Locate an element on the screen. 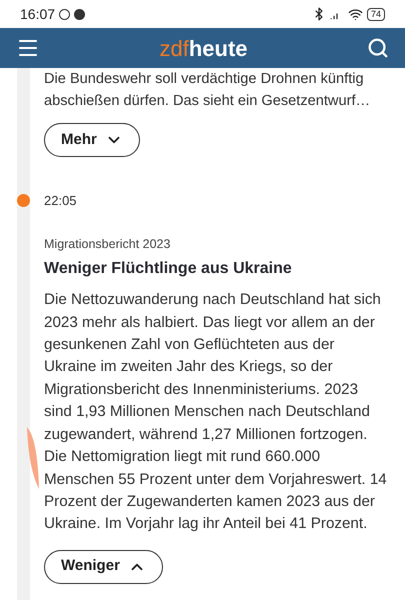 The width and height of the screenshot is (405, 600). logo-main: heute is located at coordinates (218, 48).